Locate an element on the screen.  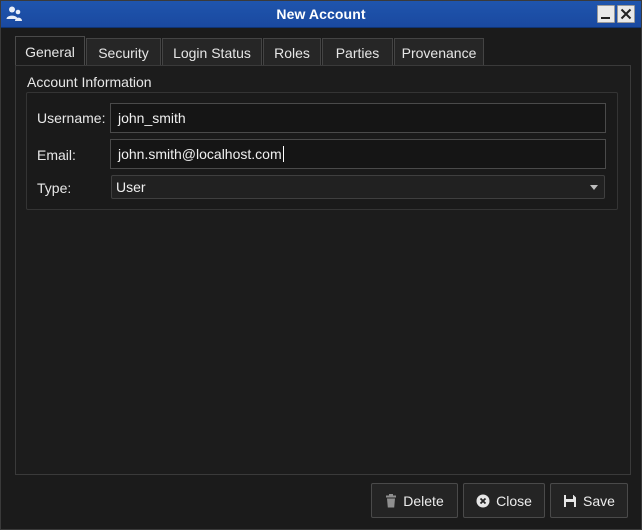
title-bar: New Account is located at coordinates (321, 14).